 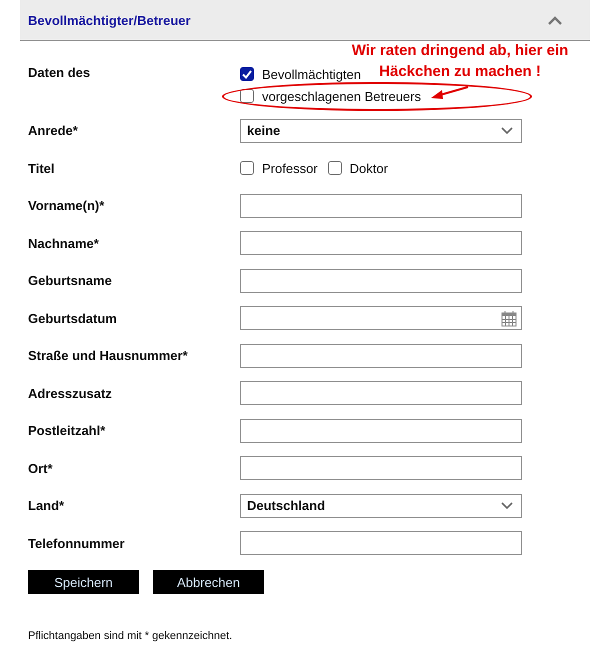 What do you see at coordinates (41, 468) in the screenshot?
I see `field-label: Ort*` at bounding box center [41, 468].